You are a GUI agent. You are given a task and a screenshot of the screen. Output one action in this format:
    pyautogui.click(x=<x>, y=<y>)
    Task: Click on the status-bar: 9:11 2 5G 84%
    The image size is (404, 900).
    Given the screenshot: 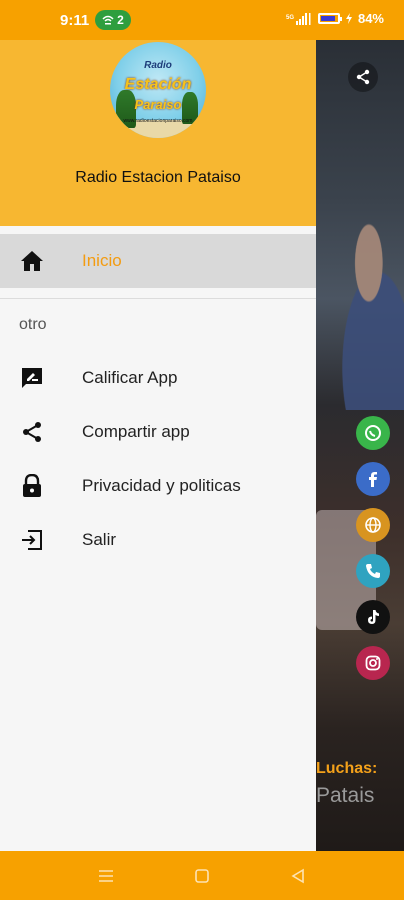 What is the action you would take?
    pyautogui.click(x=202, y=20)
    